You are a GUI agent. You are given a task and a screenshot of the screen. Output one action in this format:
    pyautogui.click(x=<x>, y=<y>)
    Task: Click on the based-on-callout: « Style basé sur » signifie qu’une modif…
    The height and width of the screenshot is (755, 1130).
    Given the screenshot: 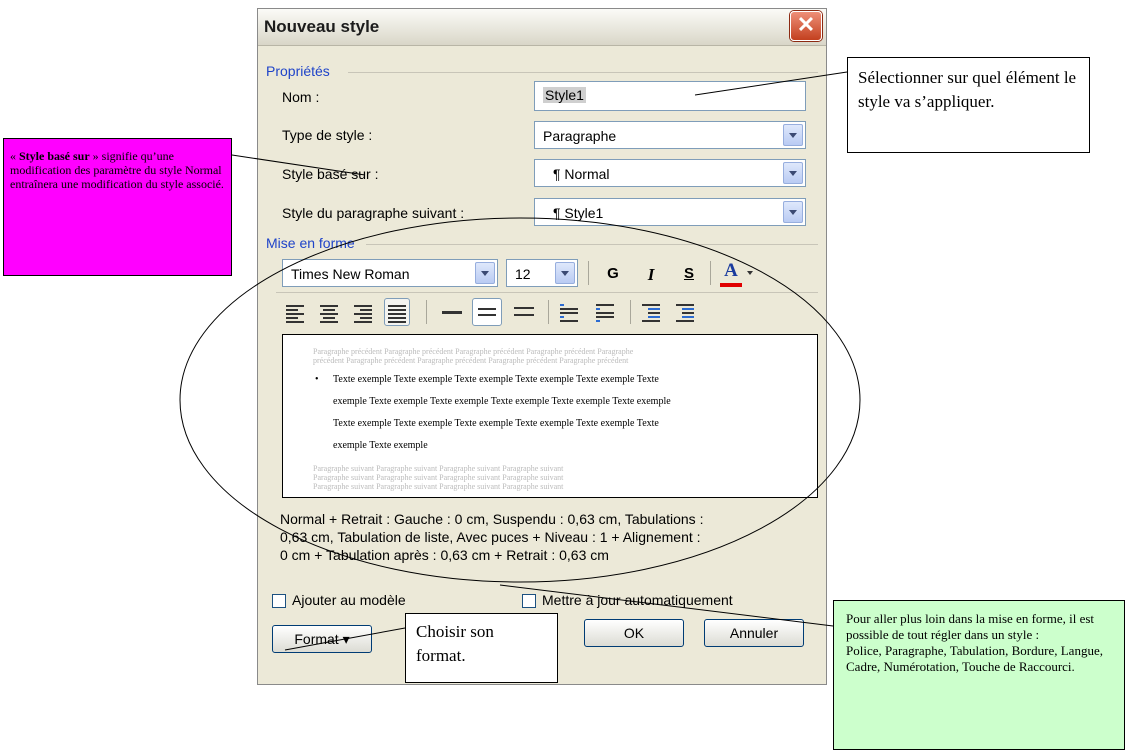 What is the action you would take?
    pyautogui.click(x=117, y=207)
    